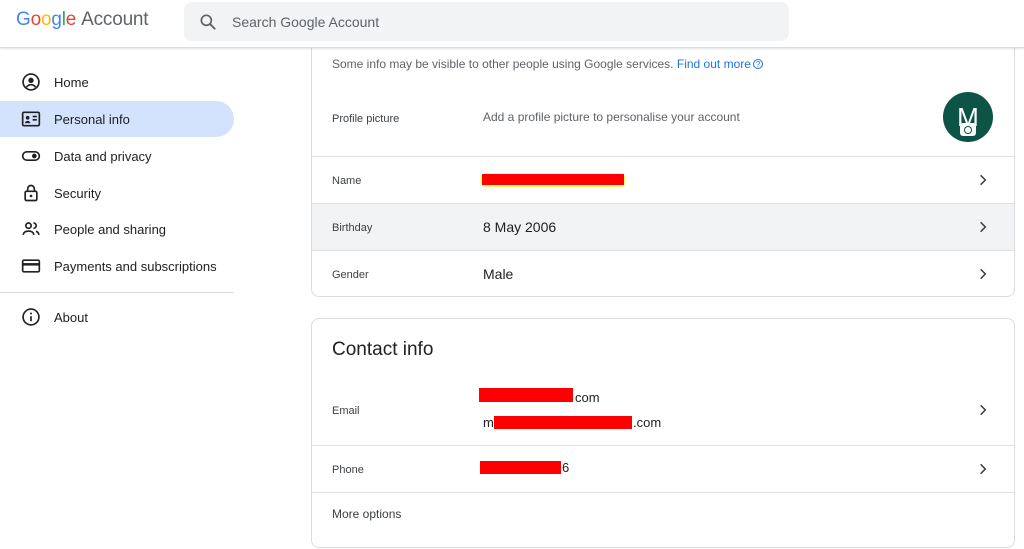 This screenshot has height=549, width=1024. I want to click on search-bar, so click(486, 21).